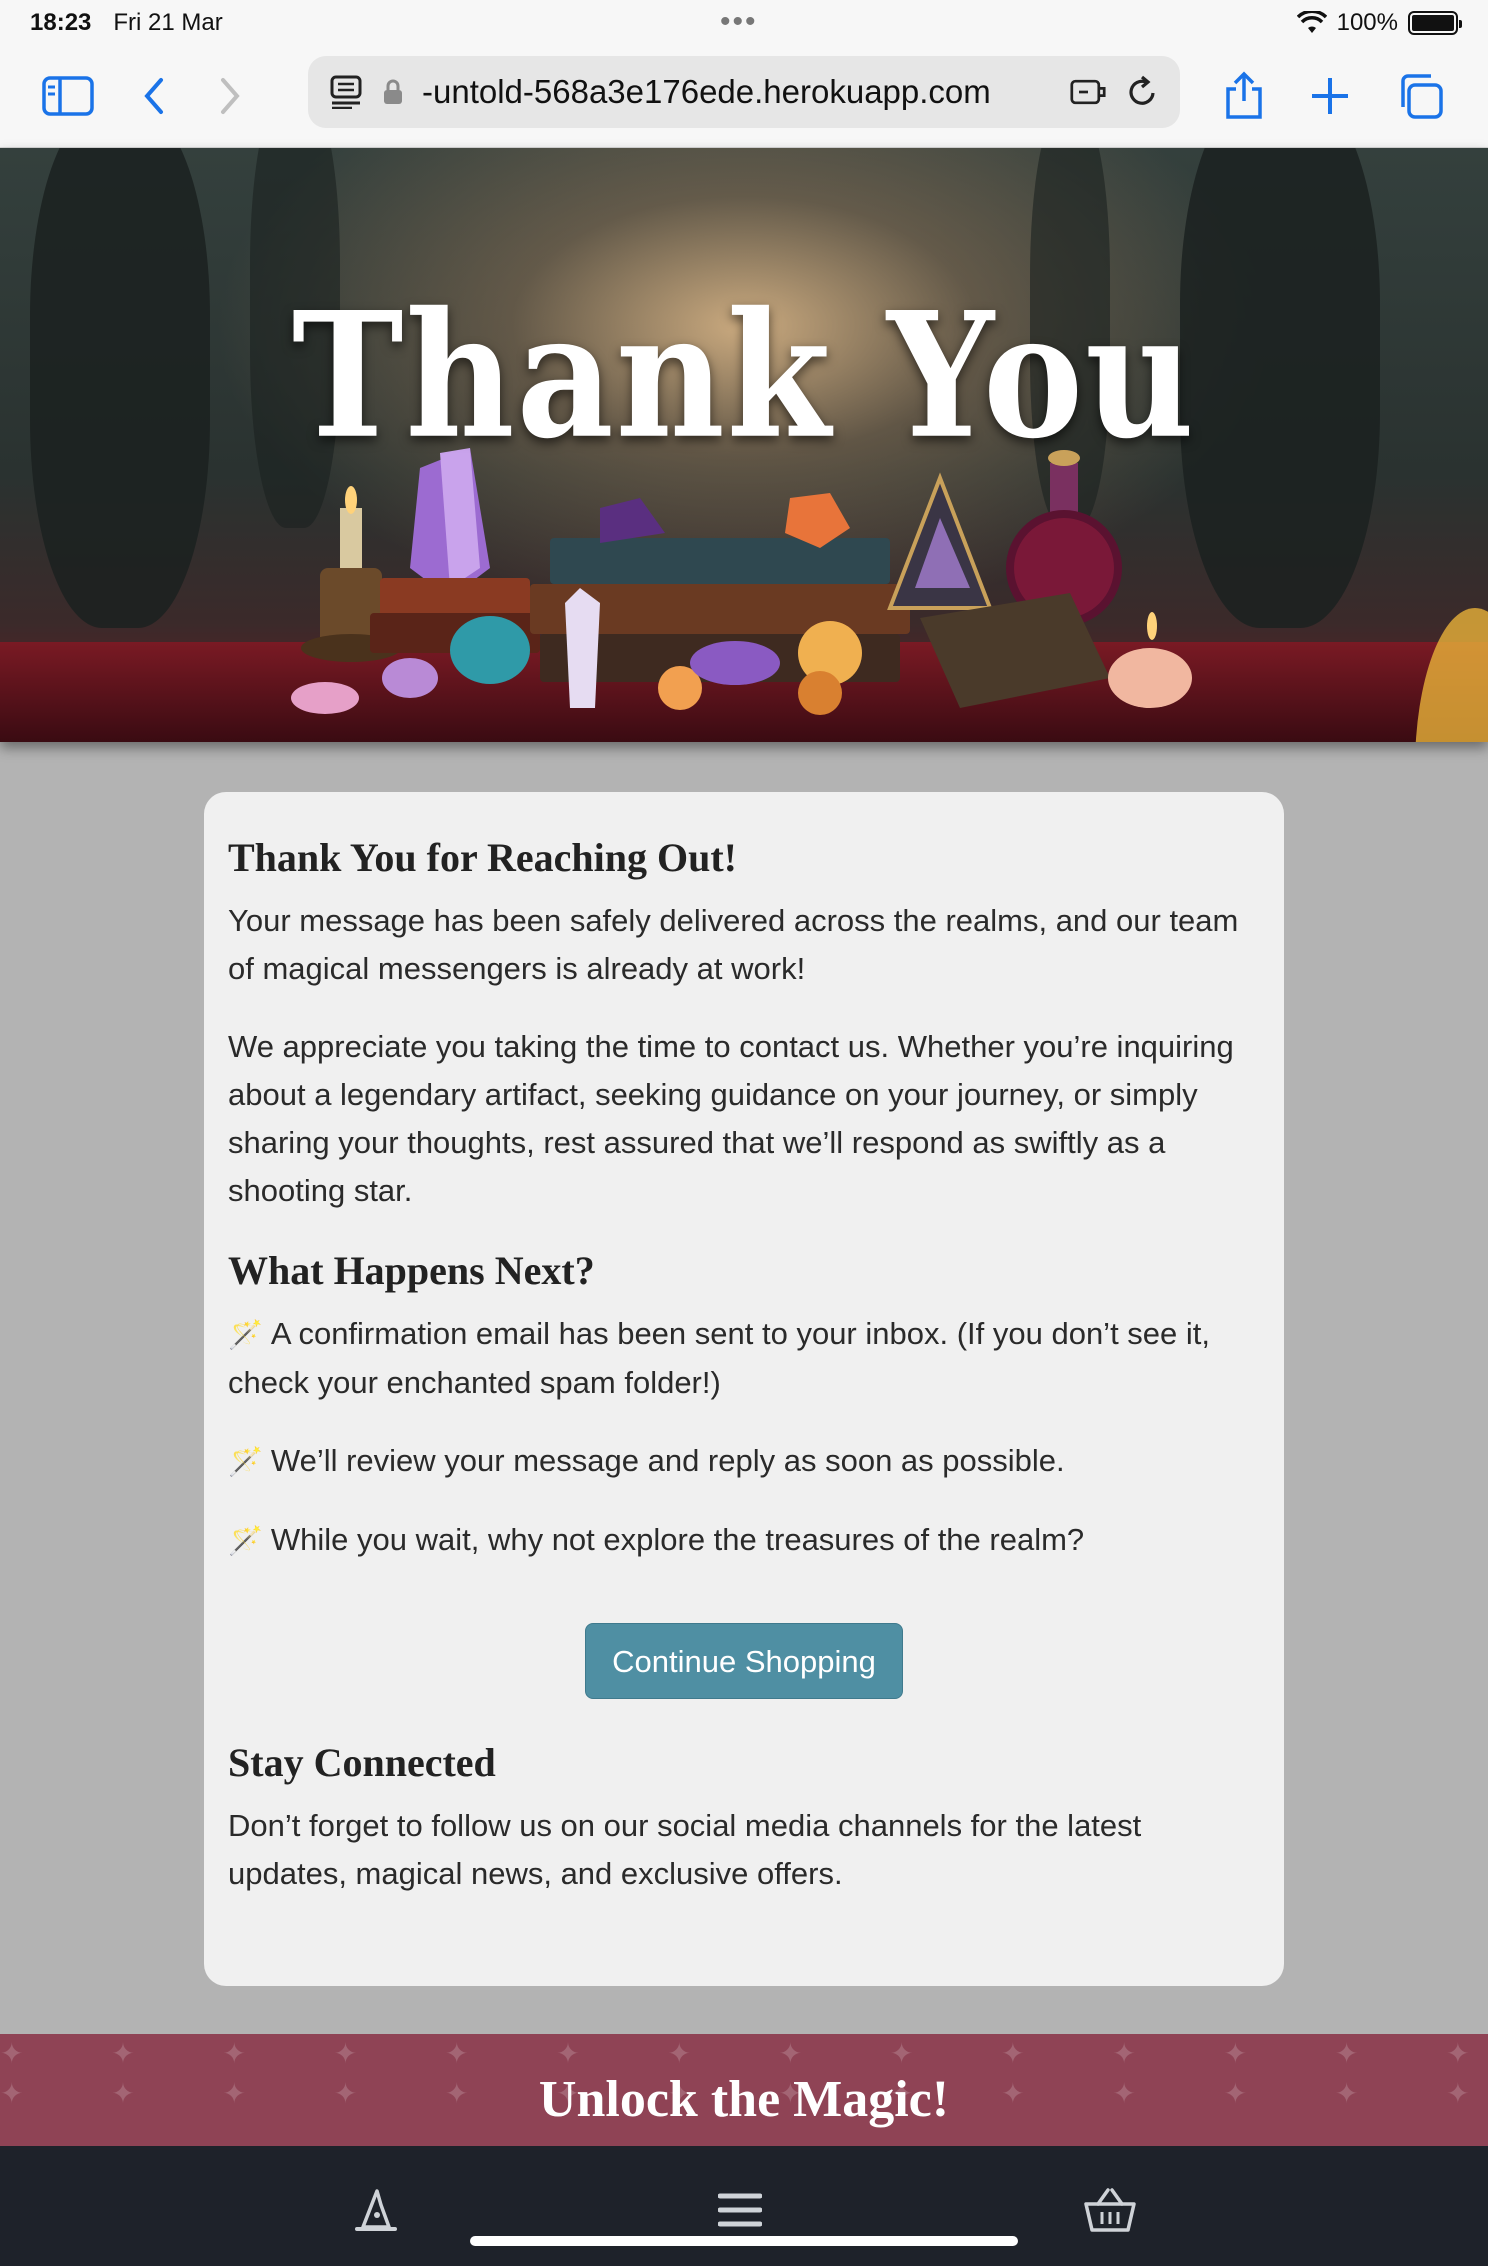 This screenshot has width=1488, height=2266. I want to click on sidebar-icon, so click(68, 96).